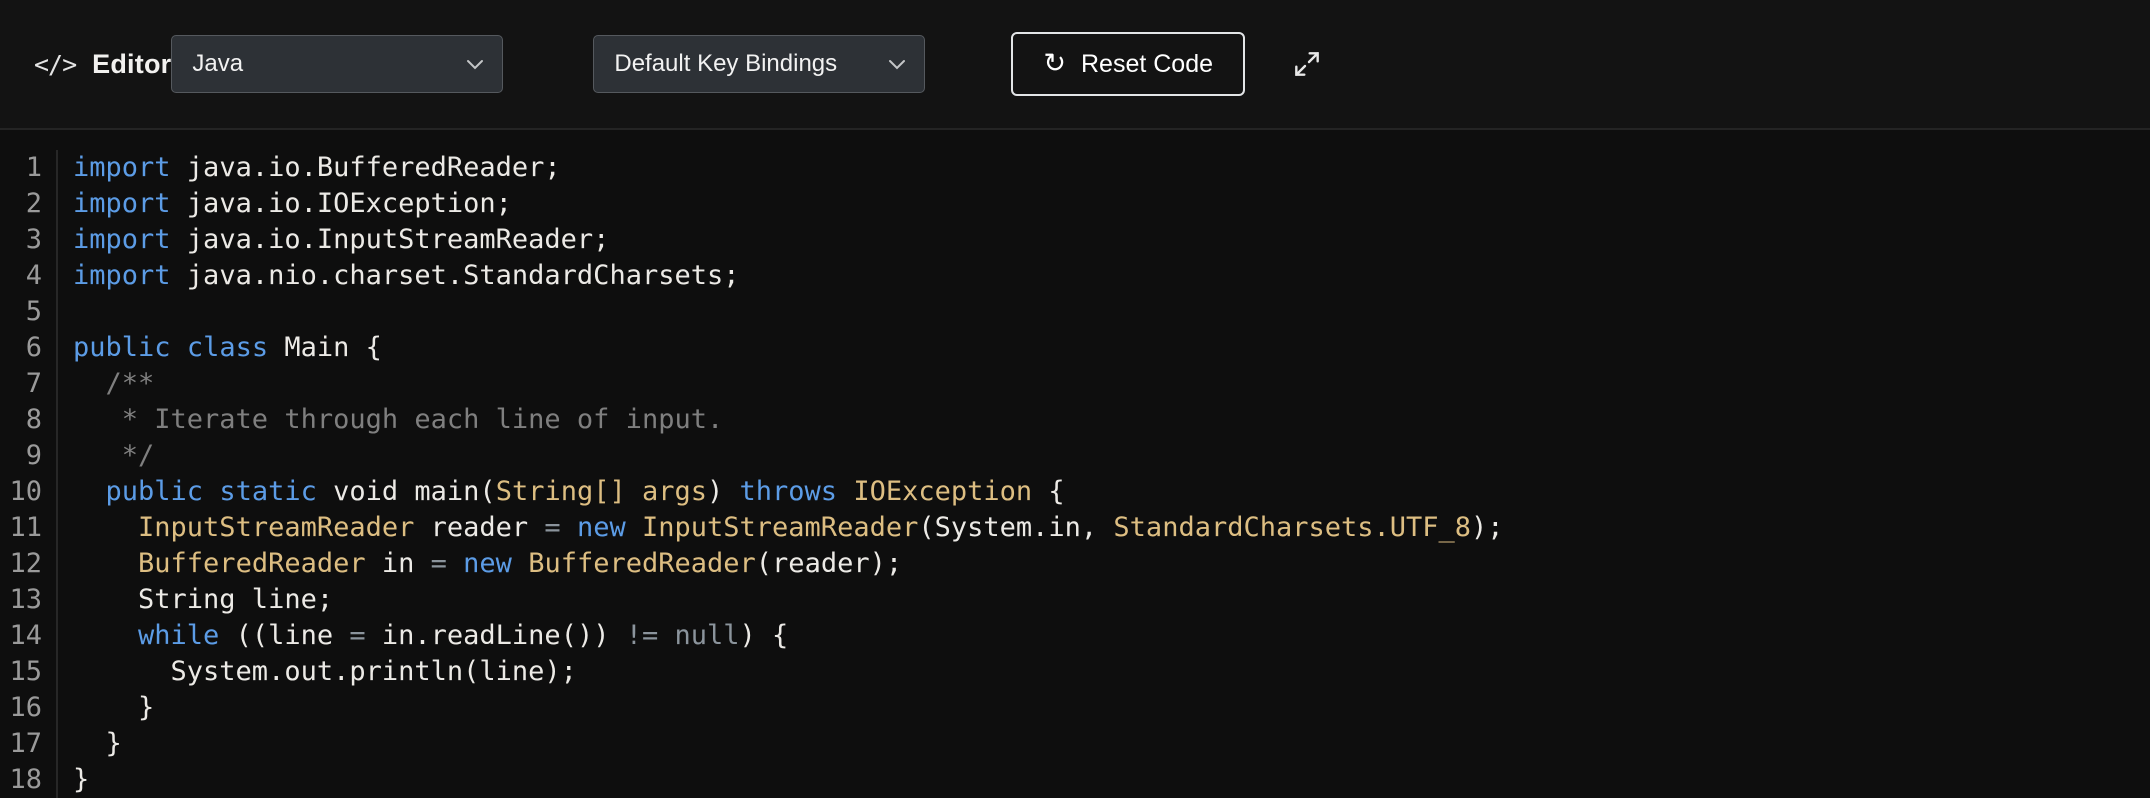 The width and height of the screenshot is (2150, 798). I want to click on line-number: 15, so click(29, 672).